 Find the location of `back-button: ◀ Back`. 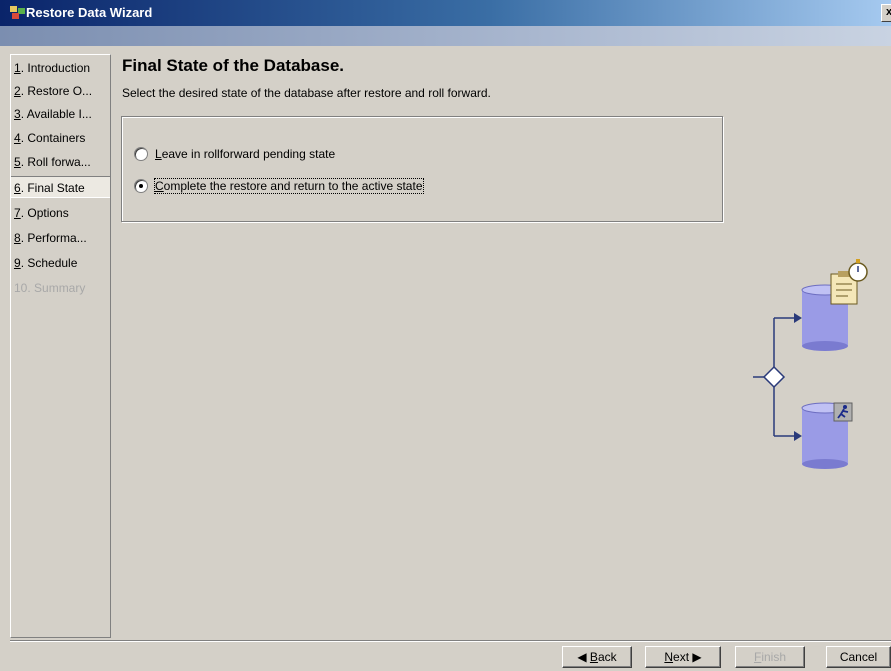

back-button: ◀ Back is located at coordinates (597, 657).